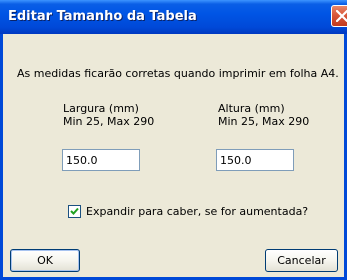 This screenshot has height=280, width=347. Describe the element at coordinates (101, 108) in the screenshot. I see `width-label: Largura (mm)` at that location.